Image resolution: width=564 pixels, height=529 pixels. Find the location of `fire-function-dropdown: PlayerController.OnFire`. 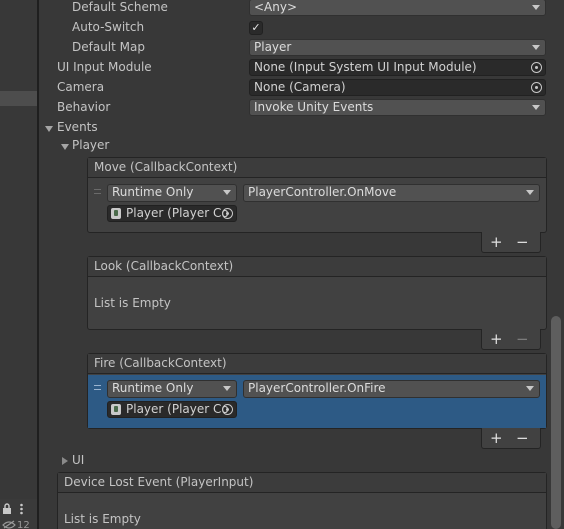

fire-function-dropdown: PlayerController.OnFire is located at coordinates (391, 389).